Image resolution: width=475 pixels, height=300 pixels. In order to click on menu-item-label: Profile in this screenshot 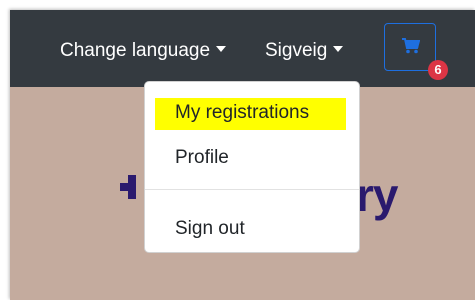, I will do `click(202, 157)`.